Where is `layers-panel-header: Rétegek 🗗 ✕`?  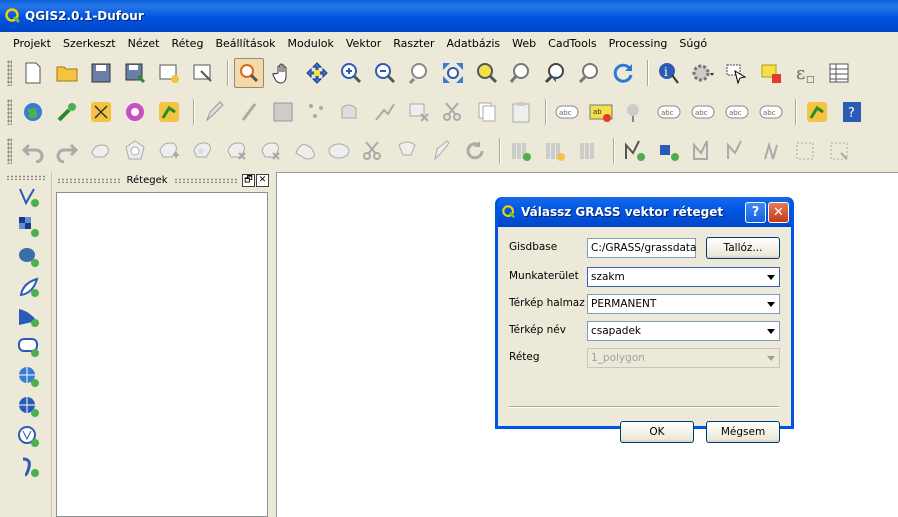 layers-panel-header: Rétegek 🗗 ✕ is located at coordinates (162, 180).